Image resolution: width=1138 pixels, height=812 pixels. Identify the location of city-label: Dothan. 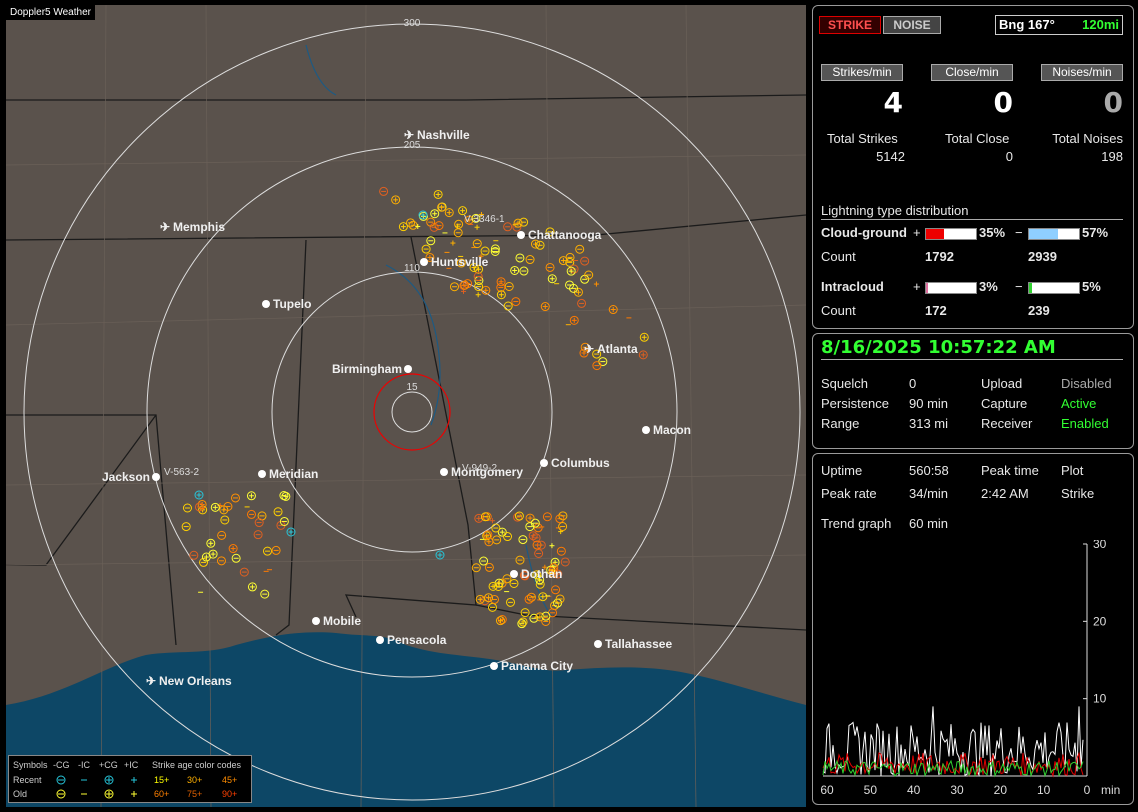
(541, 574).